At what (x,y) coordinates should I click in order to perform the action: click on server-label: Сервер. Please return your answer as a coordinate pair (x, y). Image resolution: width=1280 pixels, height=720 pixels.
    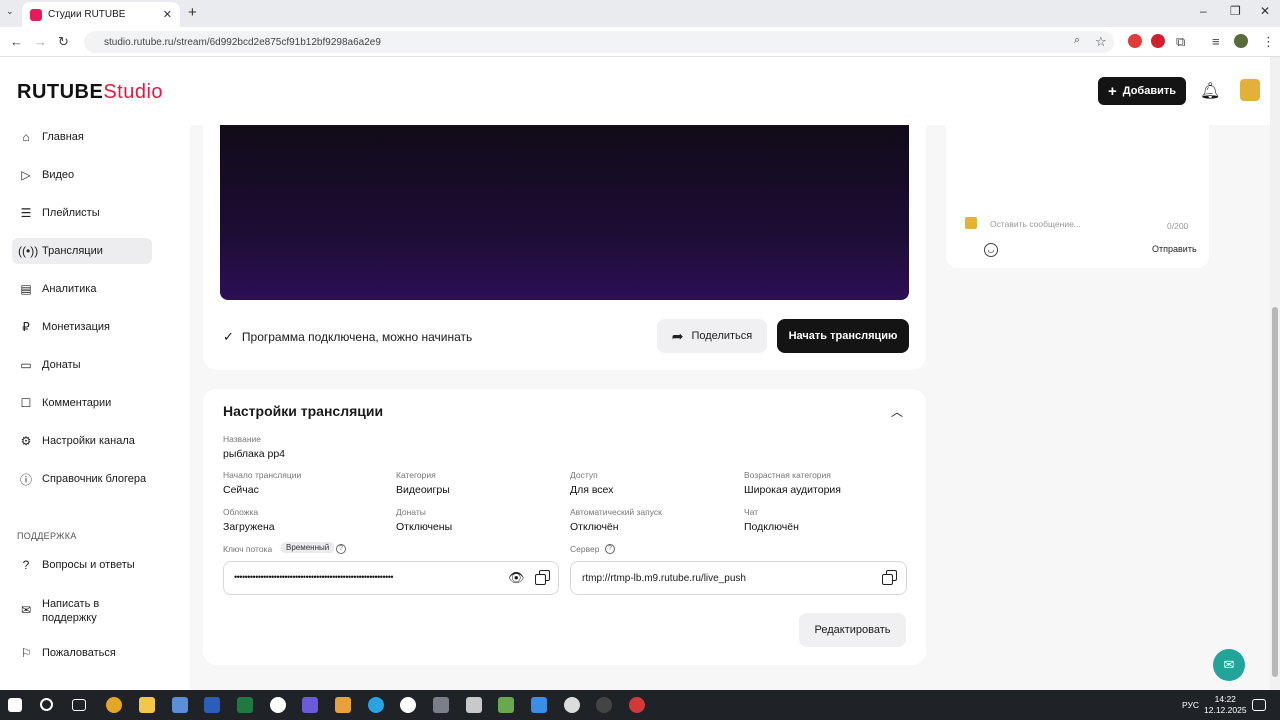
    Looking at the image, I should click on (585, 549).